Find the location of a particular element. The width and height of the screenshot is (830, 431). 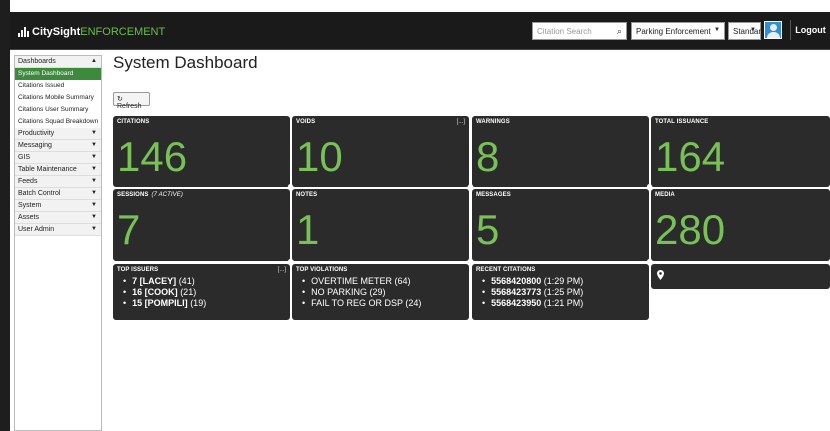

sidebar-section-gis: GIS ▼ is located at coordinates (58, 158).